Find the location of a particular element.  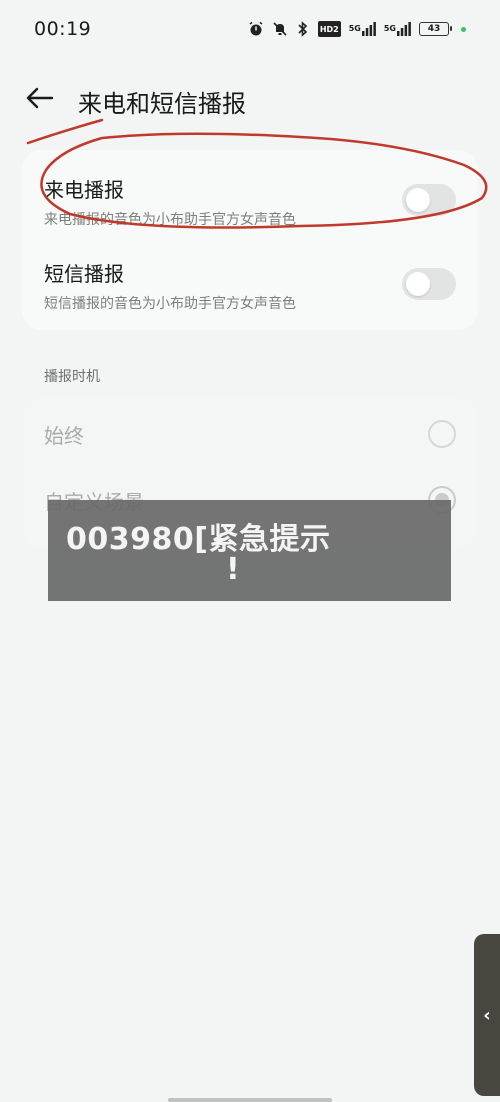

arrow-left-icon is located at coordinates (40, 98).